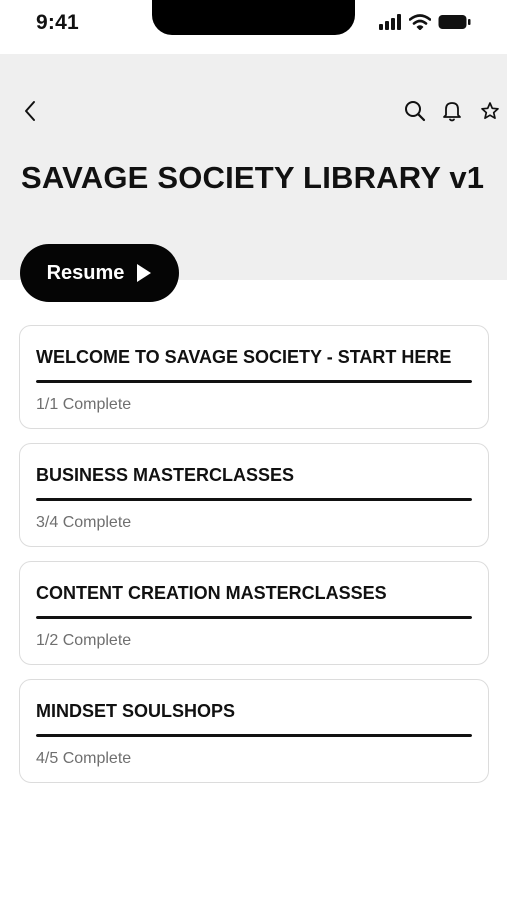  I want to click on search-icon, so click(415, 111).